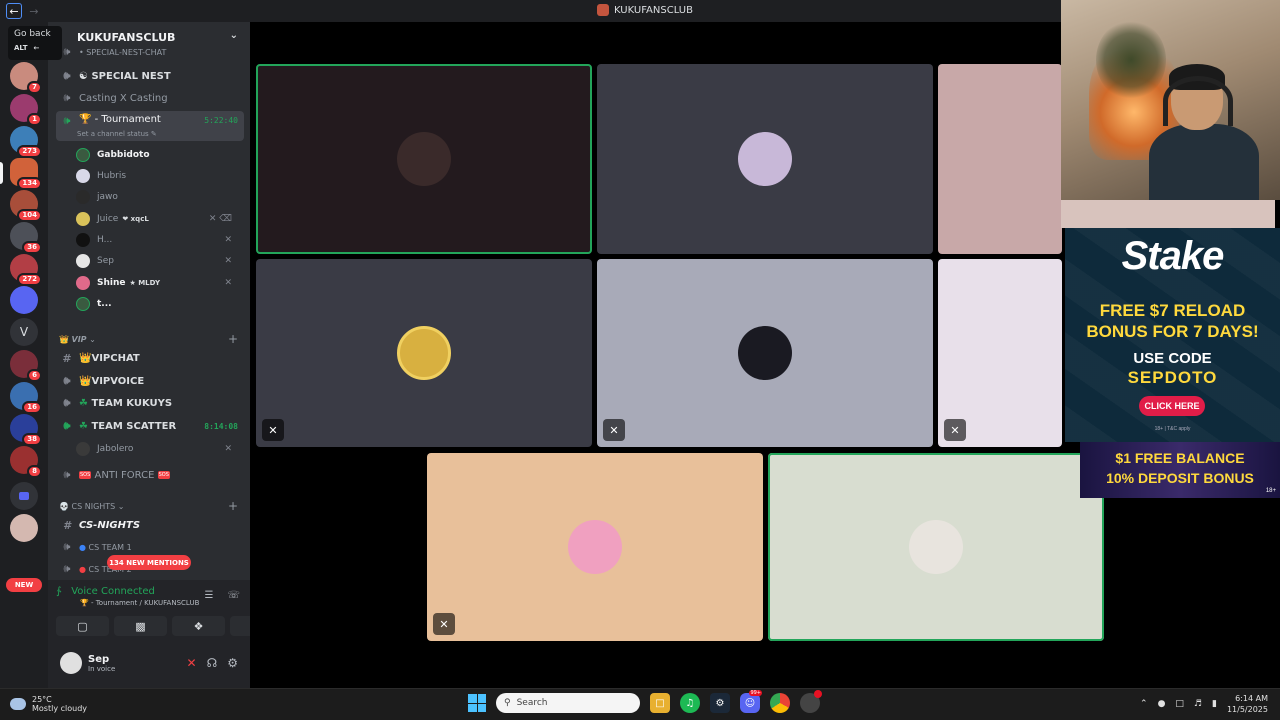  Describe the element at coordinates (1172, 321) in the screenshot. I see `ad-offer: FREE $7 RELOAD BONUS FOR 7 DAYS!` at that location.